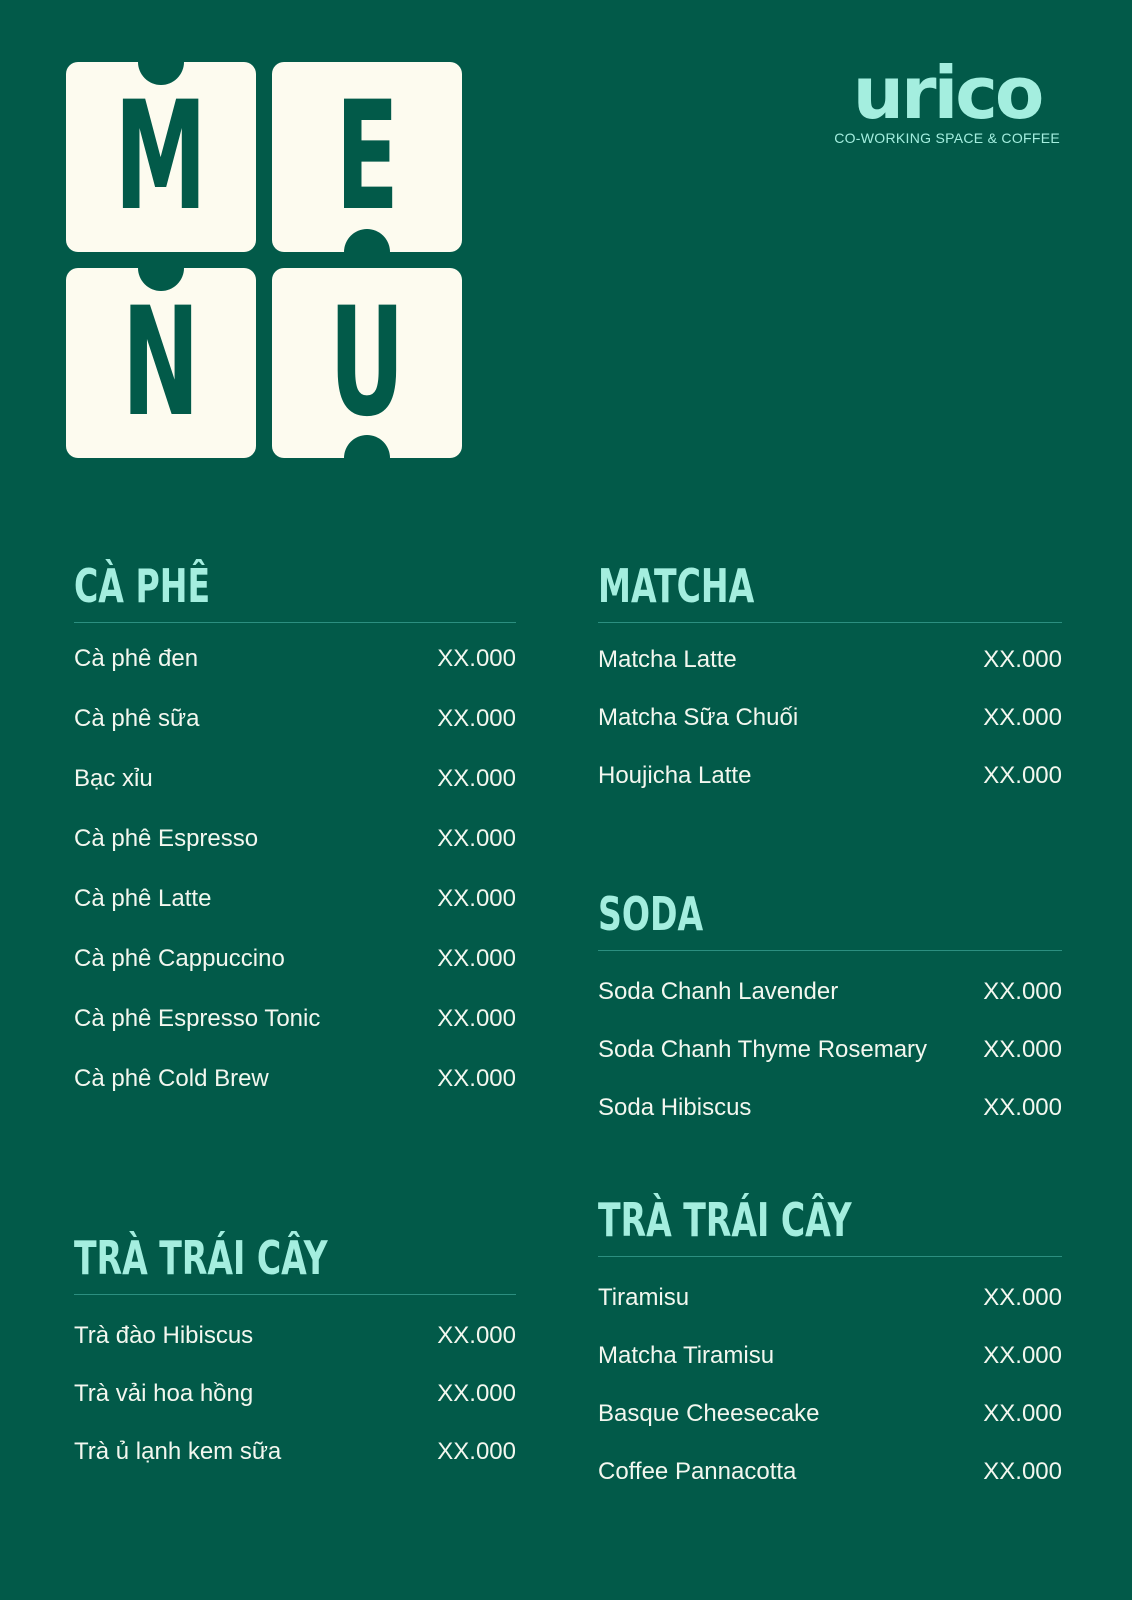  I want to click on menu-item: Trà đào Hibiscus XX.000, so click(295, 1336).